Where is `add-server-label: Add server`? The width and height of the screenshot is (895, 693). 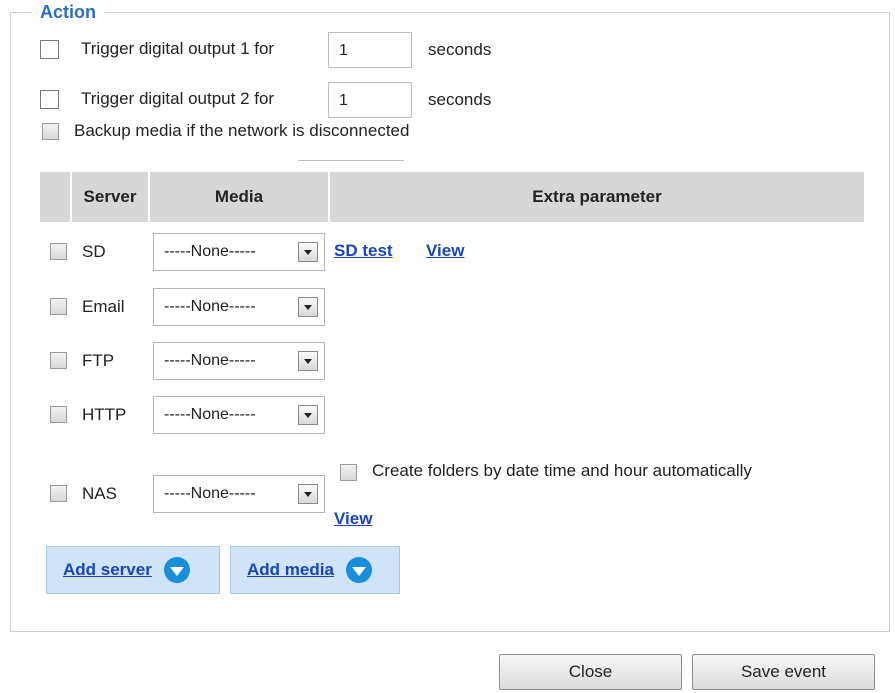
add-server-label: Add server is located at coordinates (107, 569).